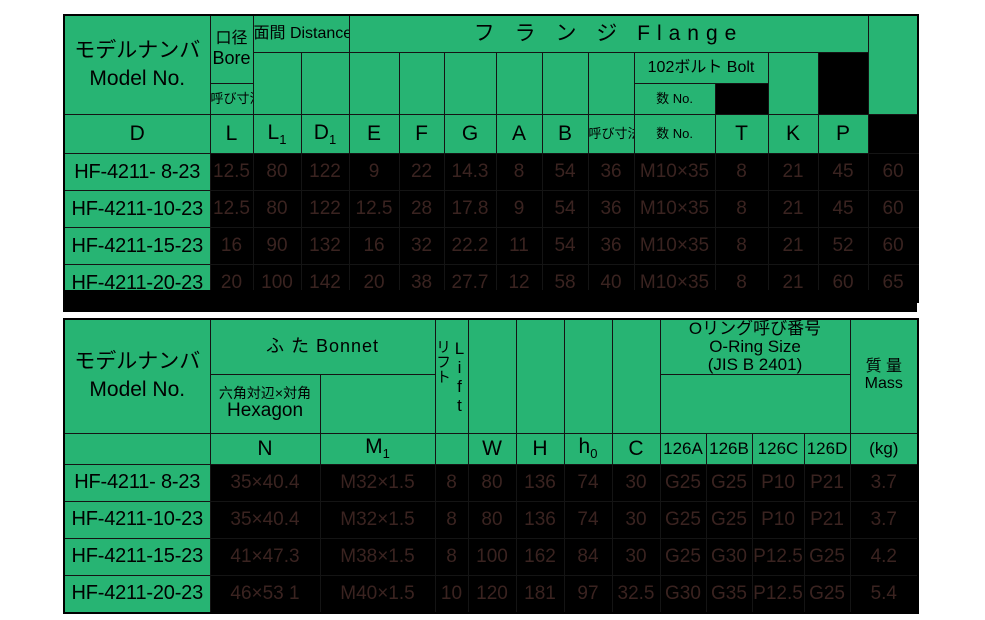  Describe the element at coordinates (421, 134) in the screenshot. I see `header-sym-F: F` at that location.